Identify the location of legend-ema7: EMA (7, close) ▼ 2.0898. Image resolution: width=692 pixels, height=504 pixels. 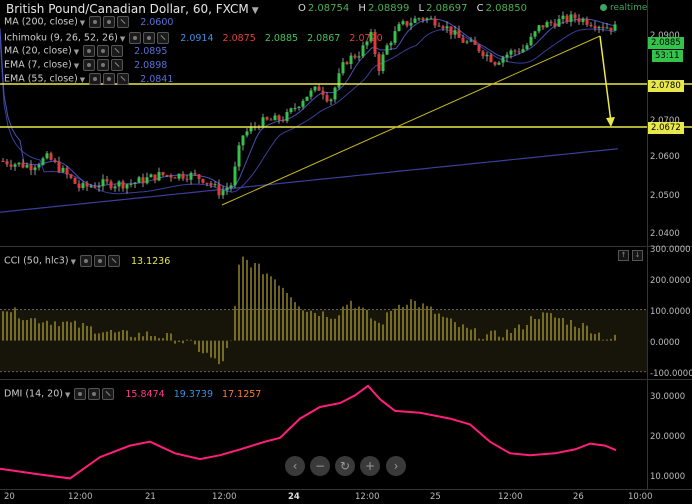
(85, 65).